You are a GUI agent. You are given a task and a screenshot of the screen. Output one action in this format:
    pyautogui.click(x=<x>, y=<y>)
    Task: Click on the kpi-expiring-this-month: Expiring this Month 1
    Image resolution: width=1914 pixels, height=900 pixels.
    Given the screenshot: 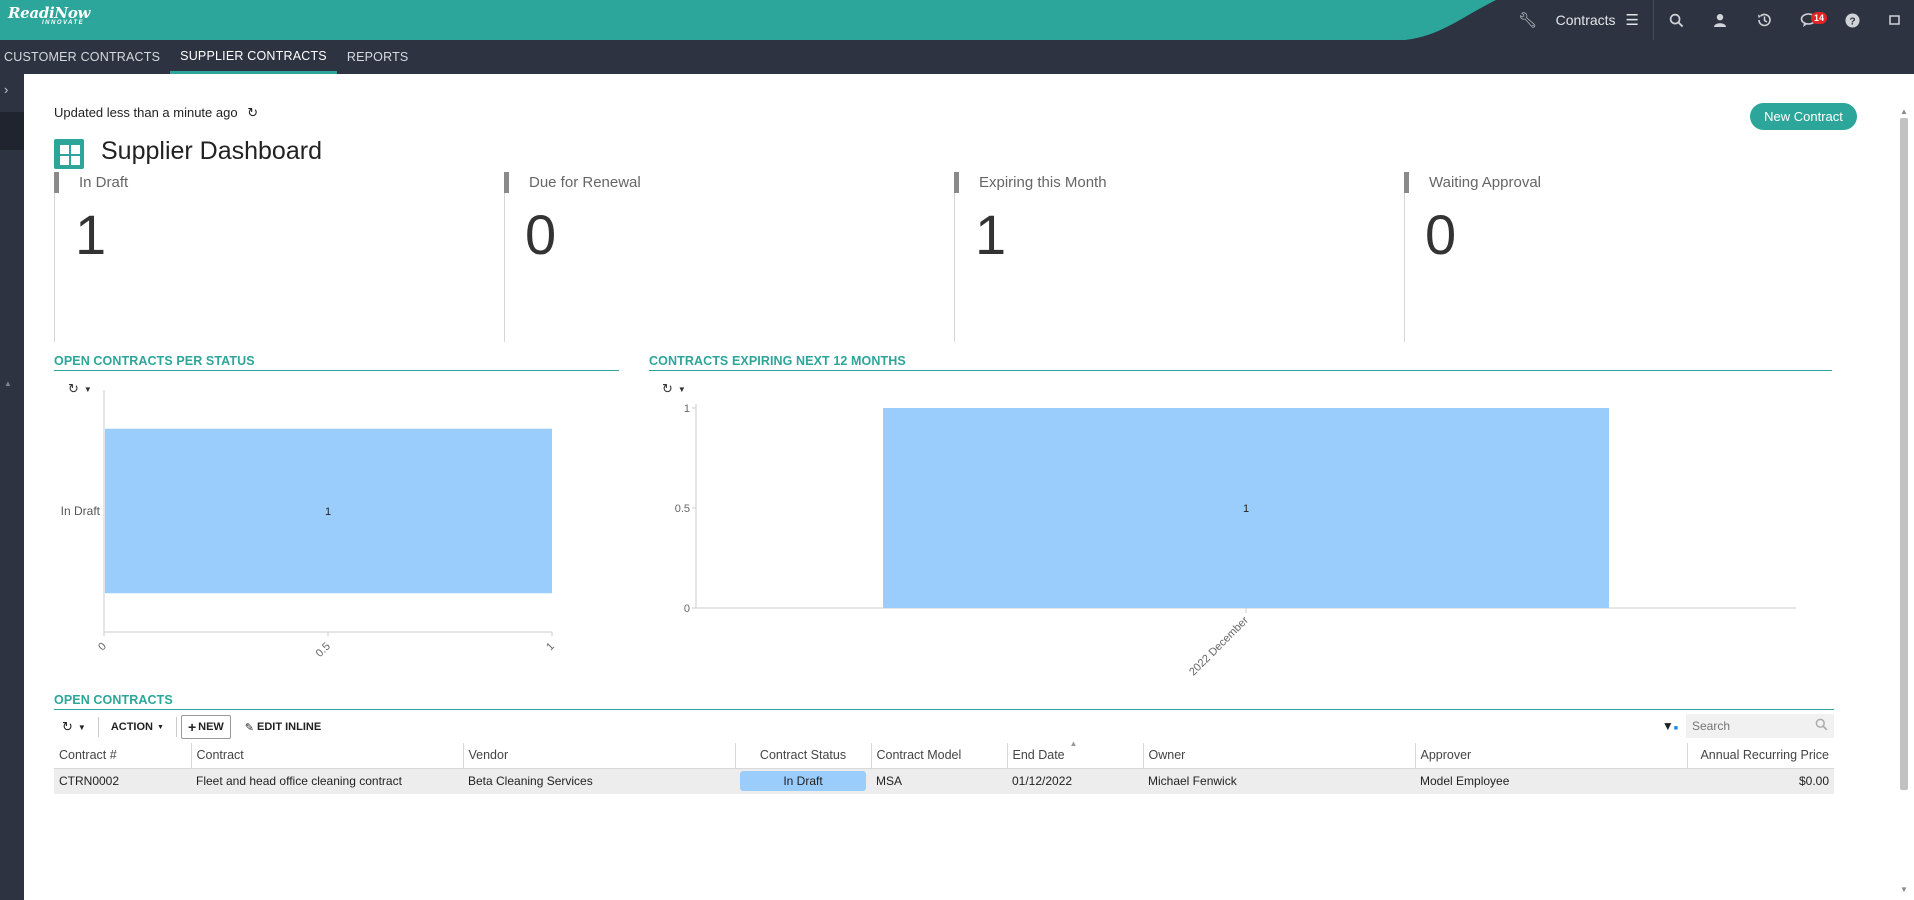 What is the action you would take?
    pyautogui.click(x=1178, y=257)
    